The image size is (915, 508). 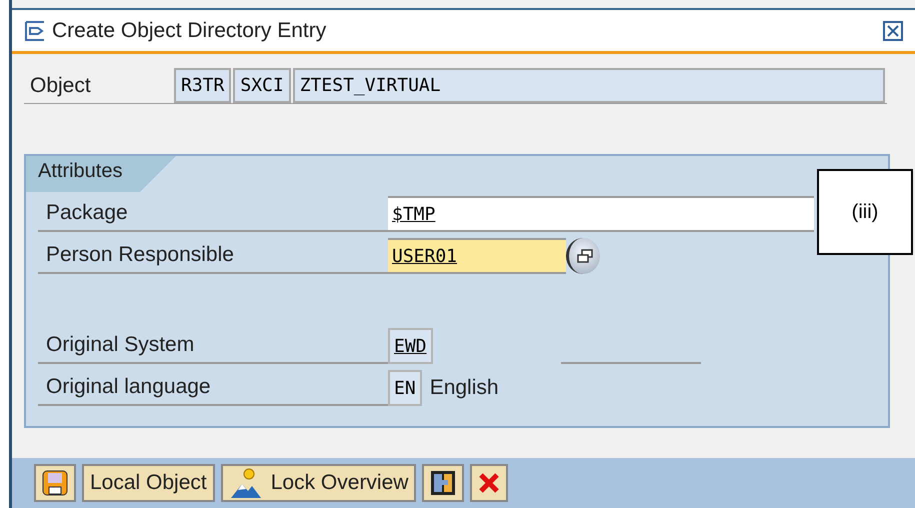 I want to click on close-button, so click(x=893, y=30).